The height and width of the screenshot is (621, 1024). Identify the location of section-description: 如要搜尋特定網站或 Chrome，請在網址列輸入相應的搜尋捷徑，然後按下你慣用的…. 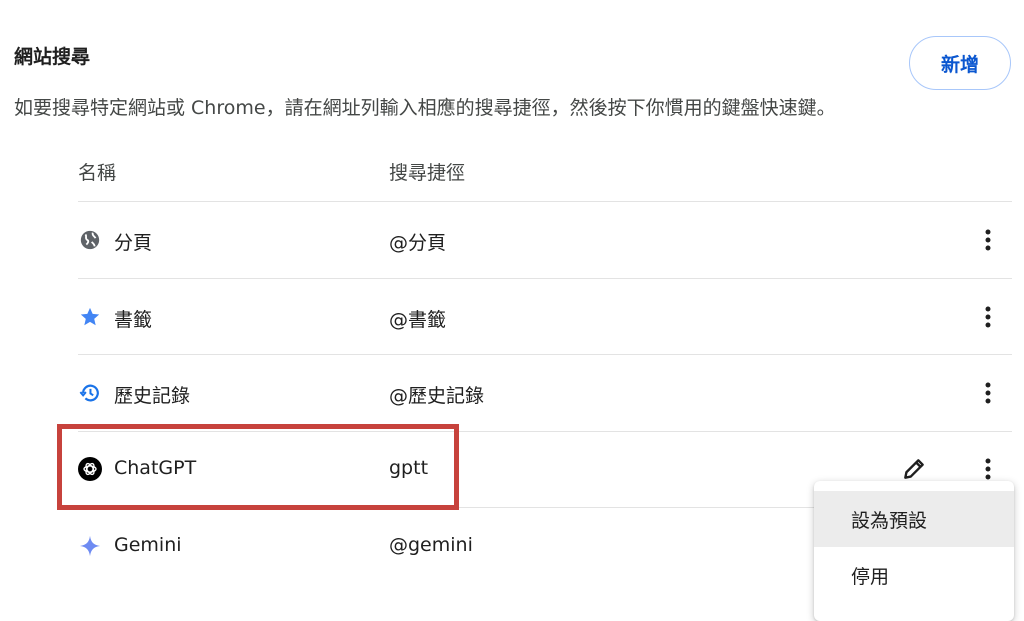
(425, 108).